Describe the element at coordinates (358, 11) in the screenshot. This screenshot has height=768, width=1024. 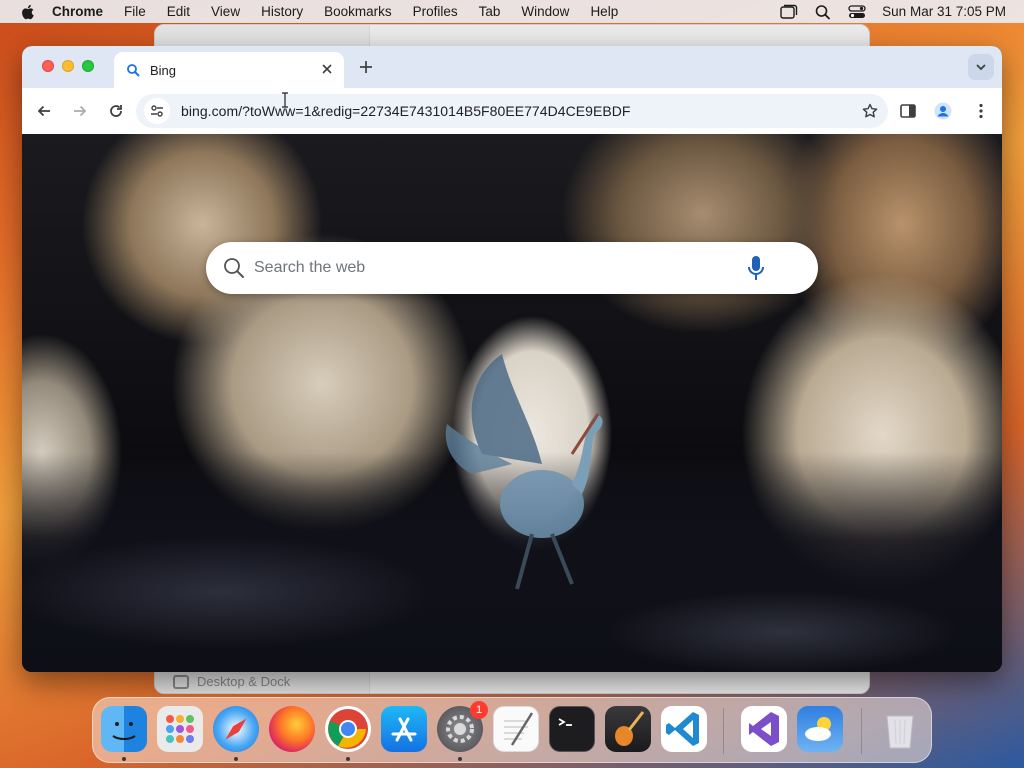
I see `menu-bookmarks: Bookmarks` at that location.